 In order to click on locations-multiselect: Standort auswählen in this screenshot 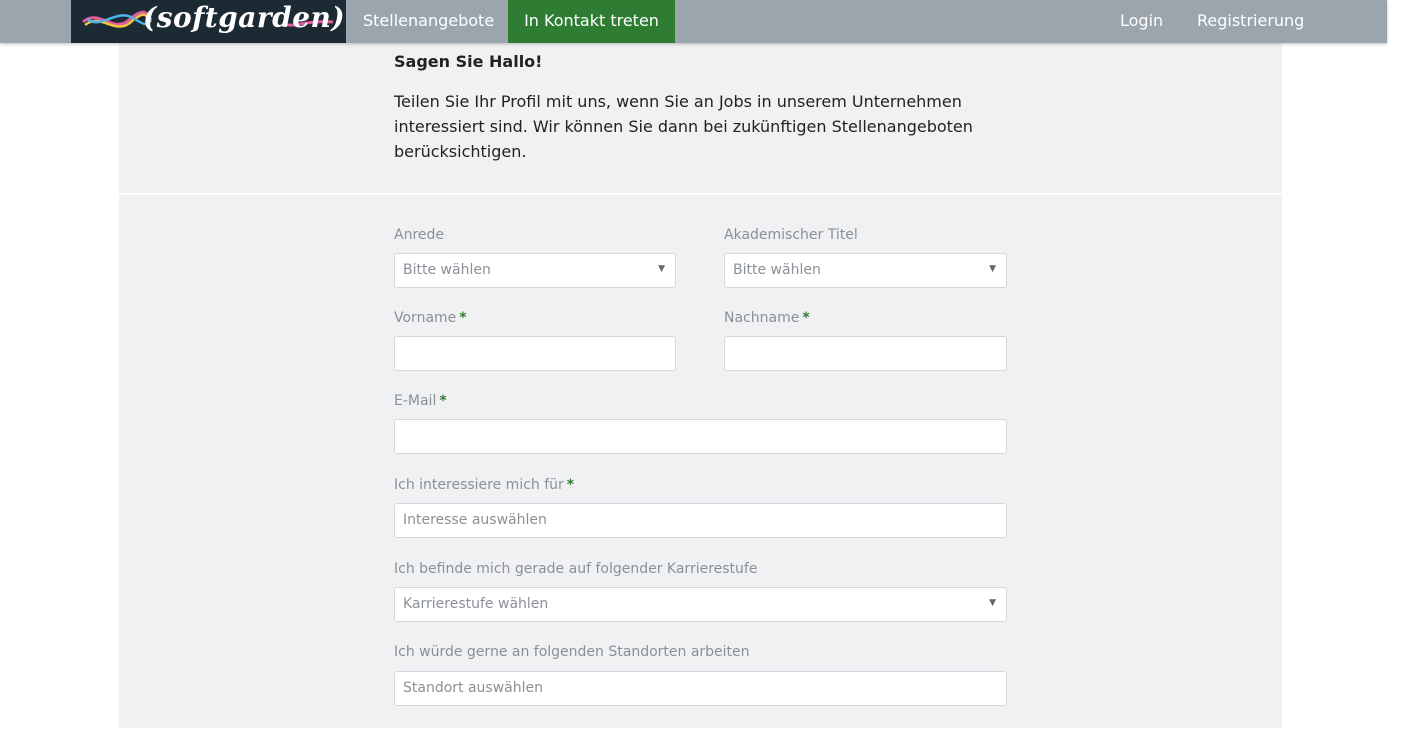, I will do `click(700, 688)`.